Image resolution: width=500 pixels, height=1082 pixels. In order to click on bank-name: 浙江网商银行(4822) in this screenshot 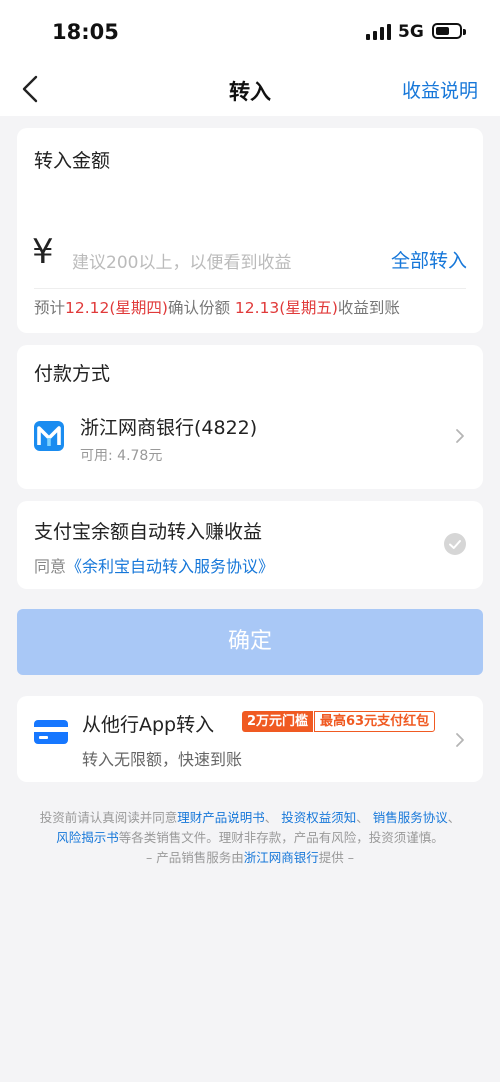, I will do `click(169, 428)`.